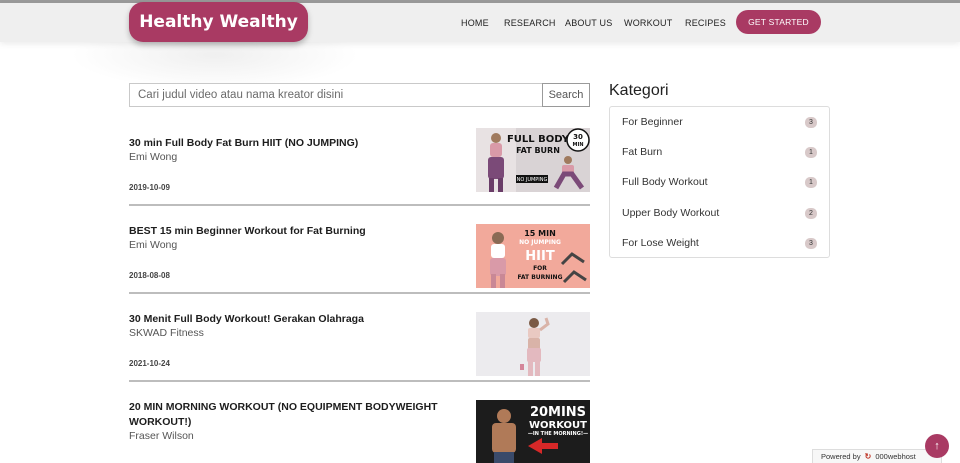 This screenshot has width=960, height=463. What do you see at coordinates (558, 412) in the screenshot?
I see `thumb-text: 20MINS` at bounding box center [558, 412].